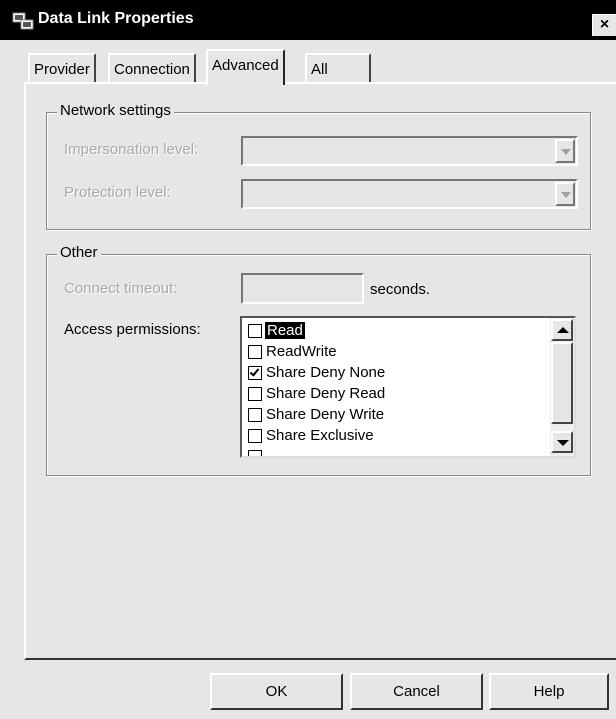 This screenshot has height=719, width=616. I want to click on protection-level-select, so click(409, 194).